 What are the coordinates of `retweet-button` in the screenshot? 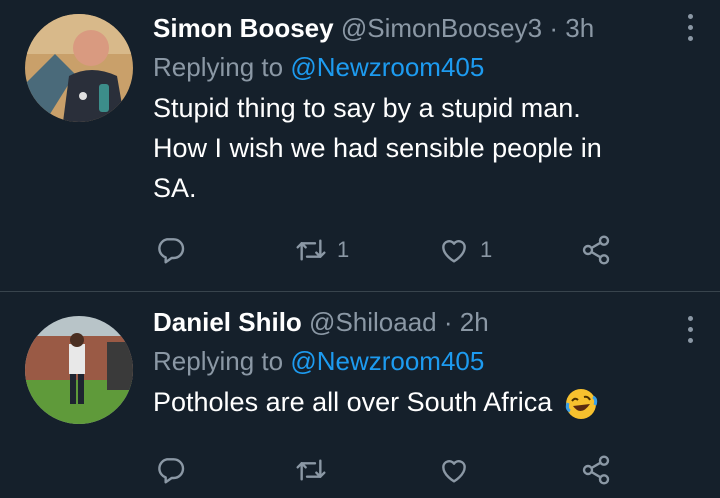 It's located at (311, 470).